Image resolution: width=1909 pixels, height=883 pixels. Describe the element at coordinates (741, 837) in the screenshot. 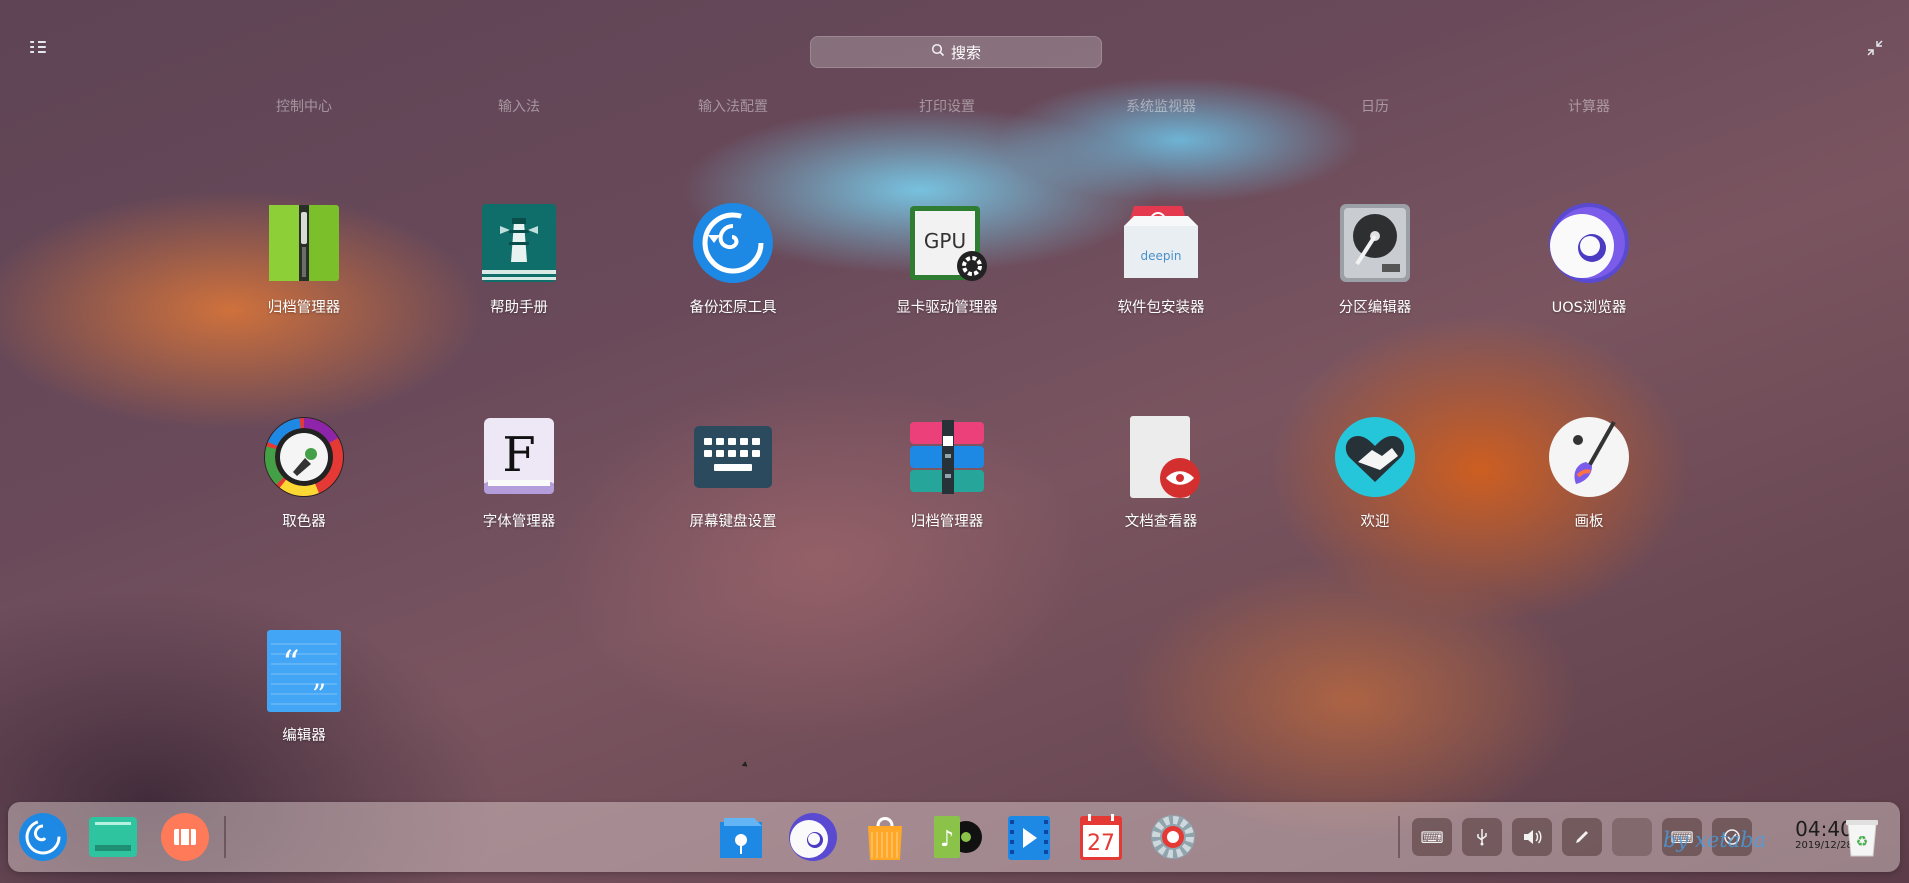

I see `file-manager-icon` at that location.